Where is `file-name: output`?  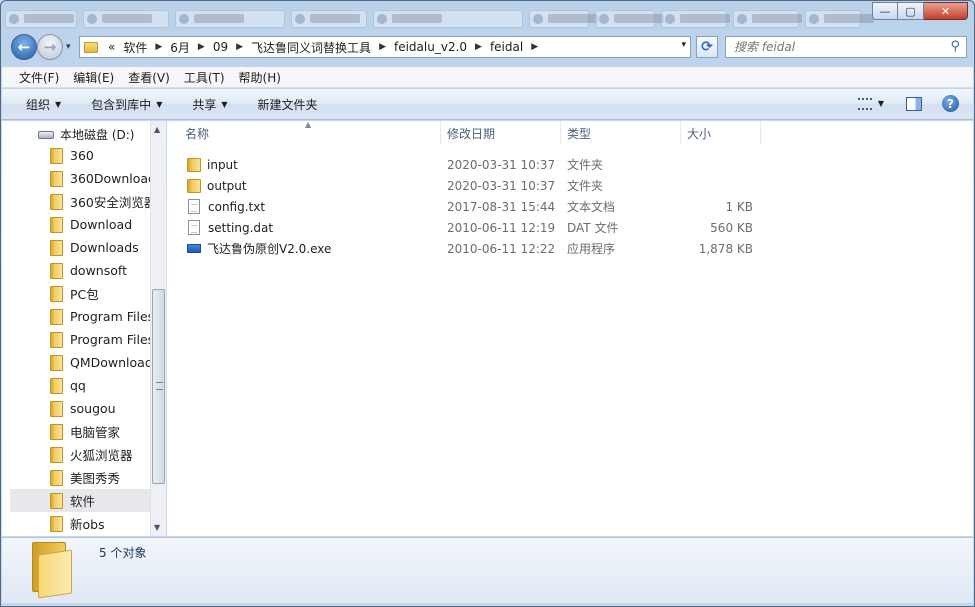
file-name: output is located at coordinates (227, 185).